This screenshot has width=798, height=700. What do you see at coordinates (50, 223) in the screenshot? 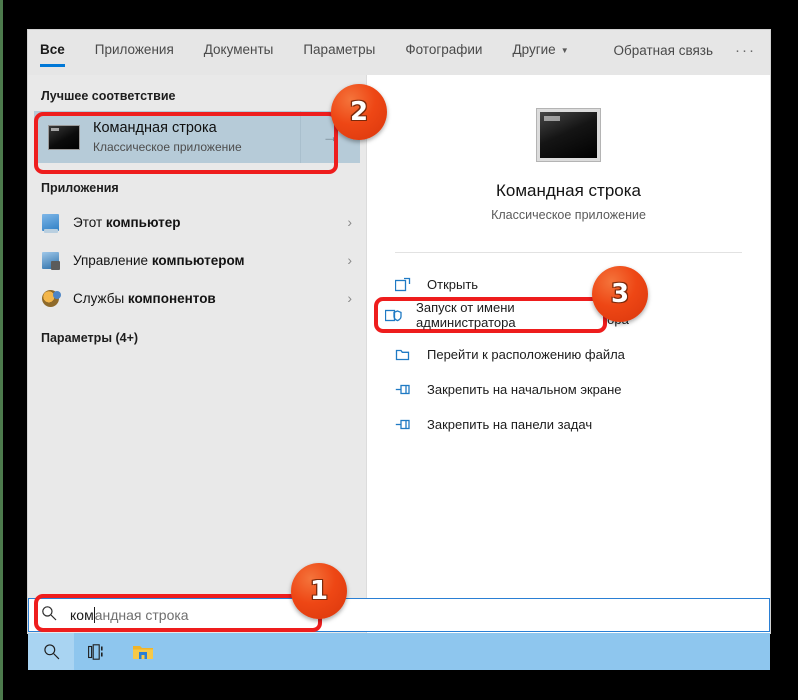
I see `this-pc-icon` at bounding box center [50, 223].